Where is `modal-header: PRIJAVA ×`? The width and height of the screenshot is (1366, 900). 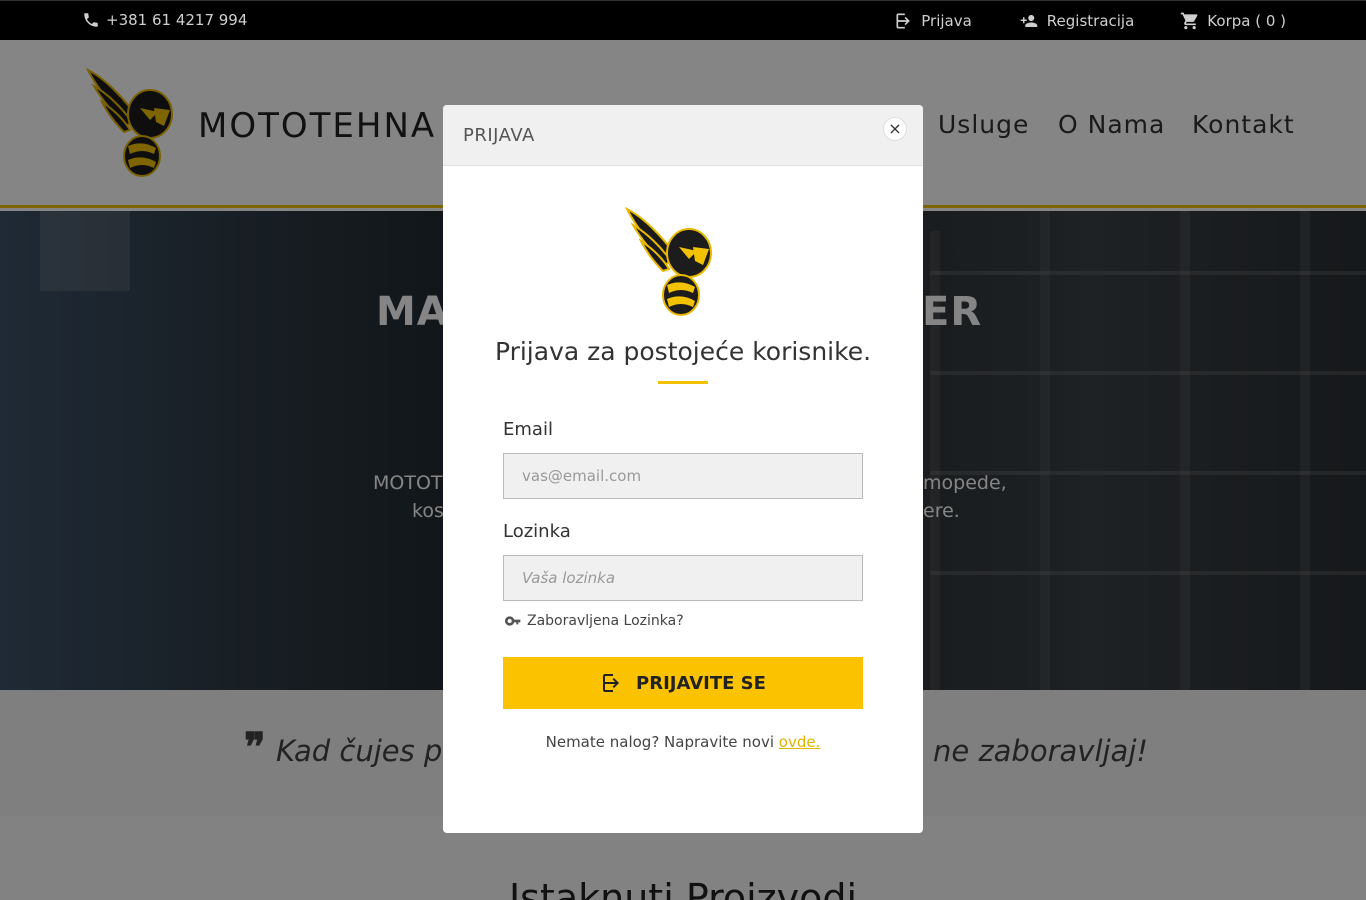
modal-header: PRIJAVA × is located at coordinates (683, 135).